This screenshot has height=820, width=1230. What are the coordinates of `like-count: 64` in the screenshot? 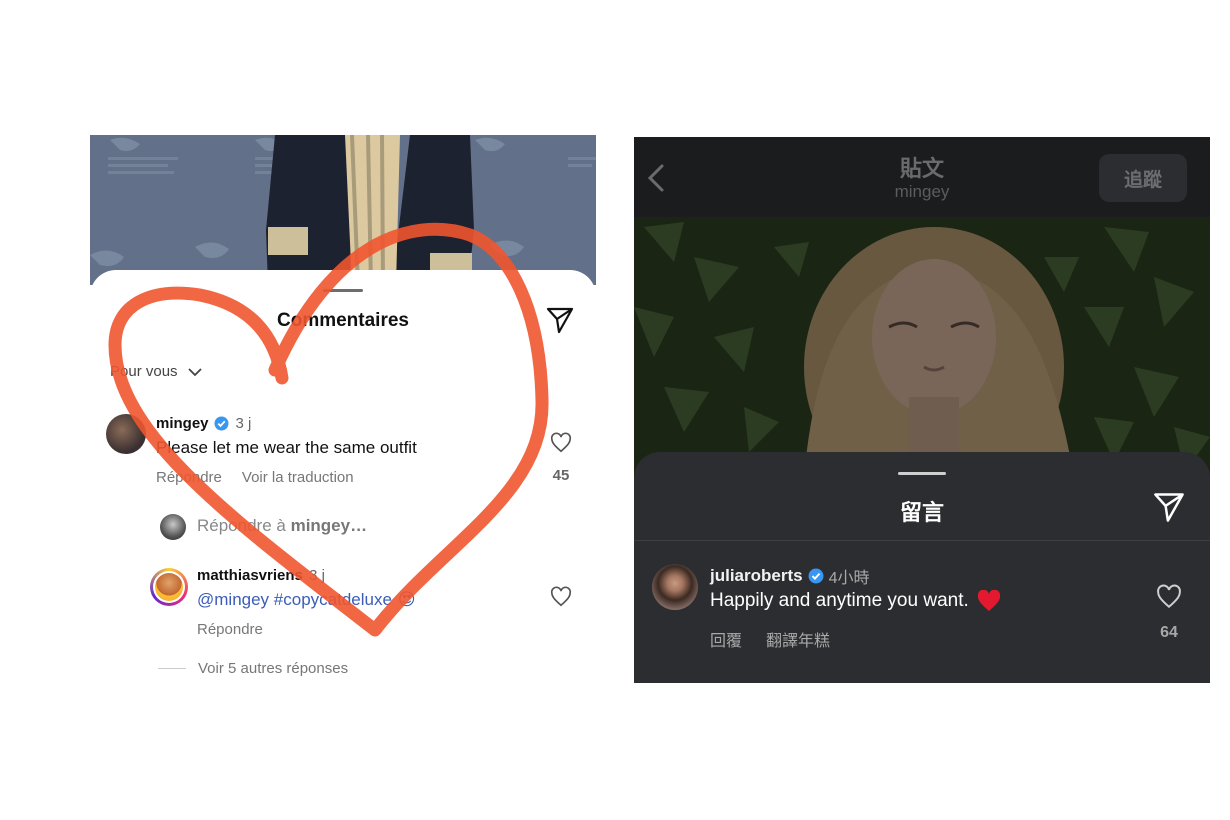 It's located at (1169, 632).